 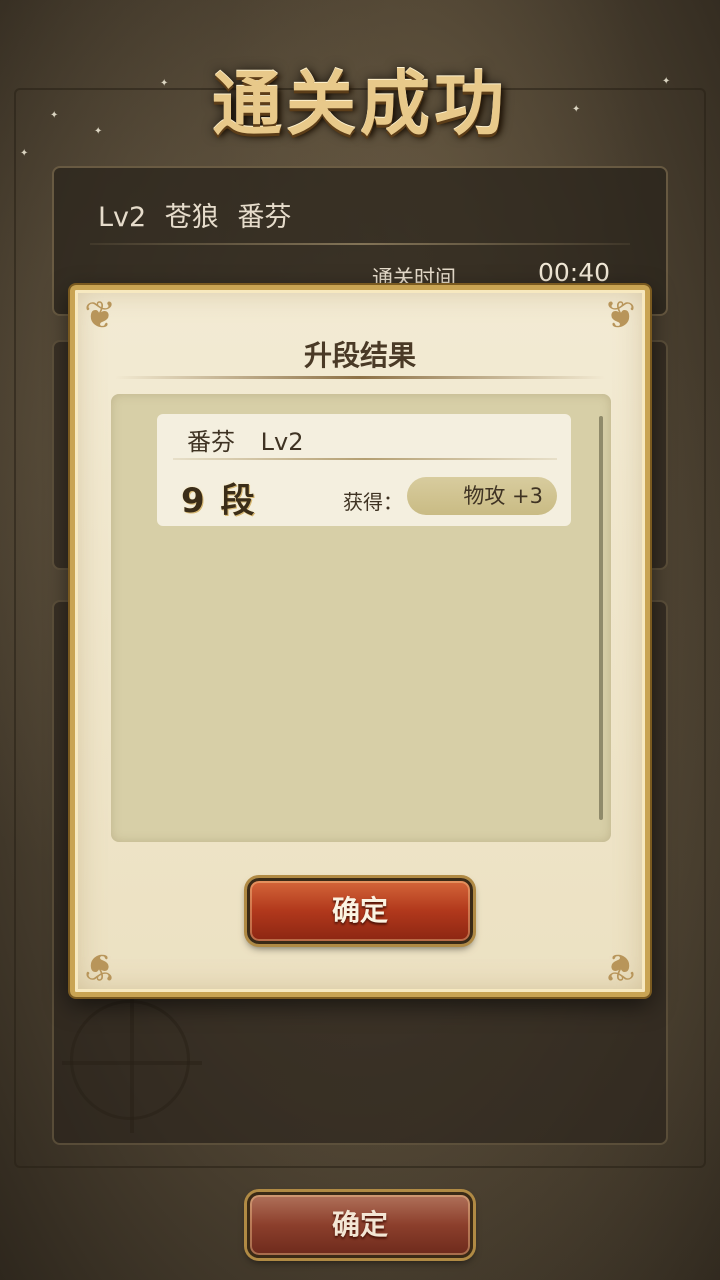 I want to click on confirm-button: 确定, so click(x=360, y=1225).